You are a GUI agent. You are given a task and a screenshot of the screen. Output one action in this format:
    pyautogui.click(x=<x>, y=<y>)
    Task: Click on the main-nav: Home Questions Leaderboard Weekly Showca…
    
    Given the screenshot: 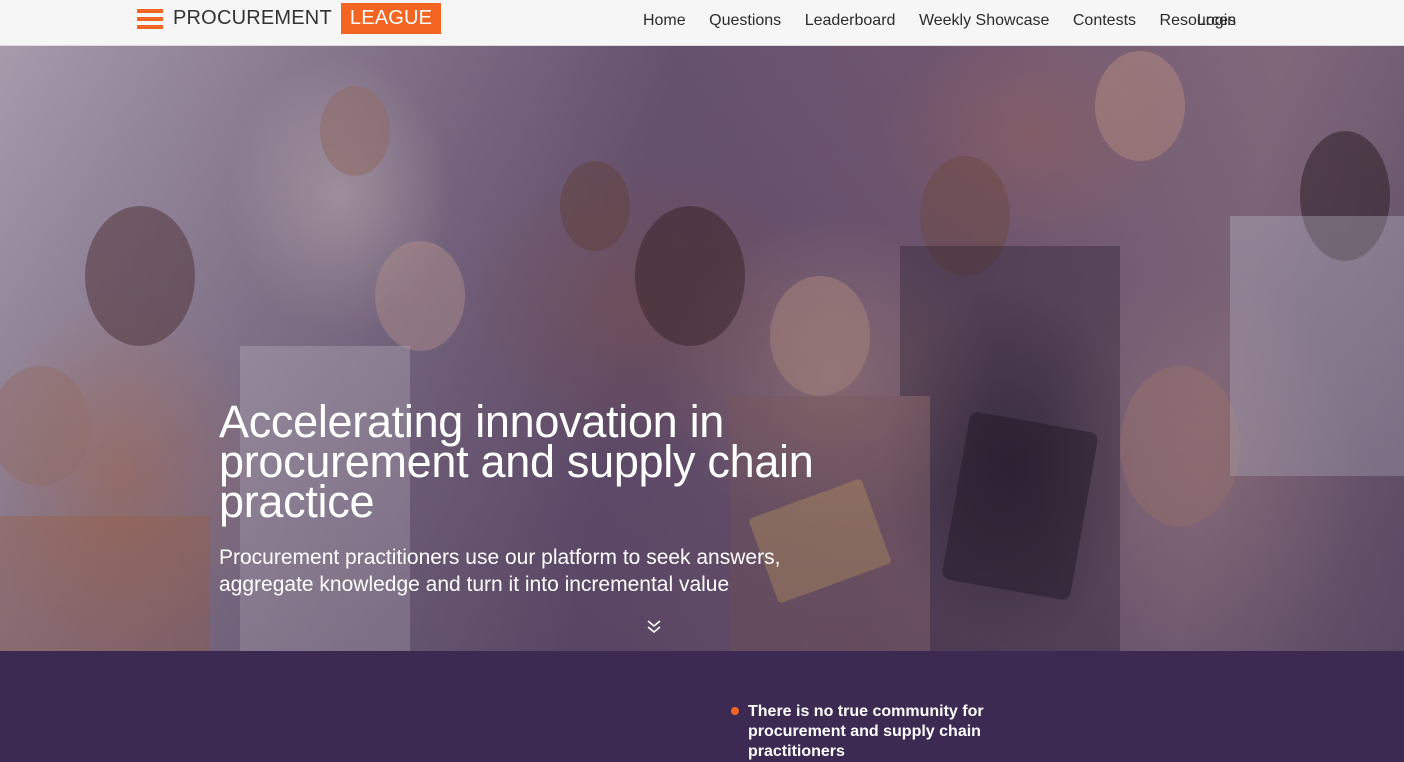 What is the action you would take?
    pyautogui.click(x=927, y=21)
    